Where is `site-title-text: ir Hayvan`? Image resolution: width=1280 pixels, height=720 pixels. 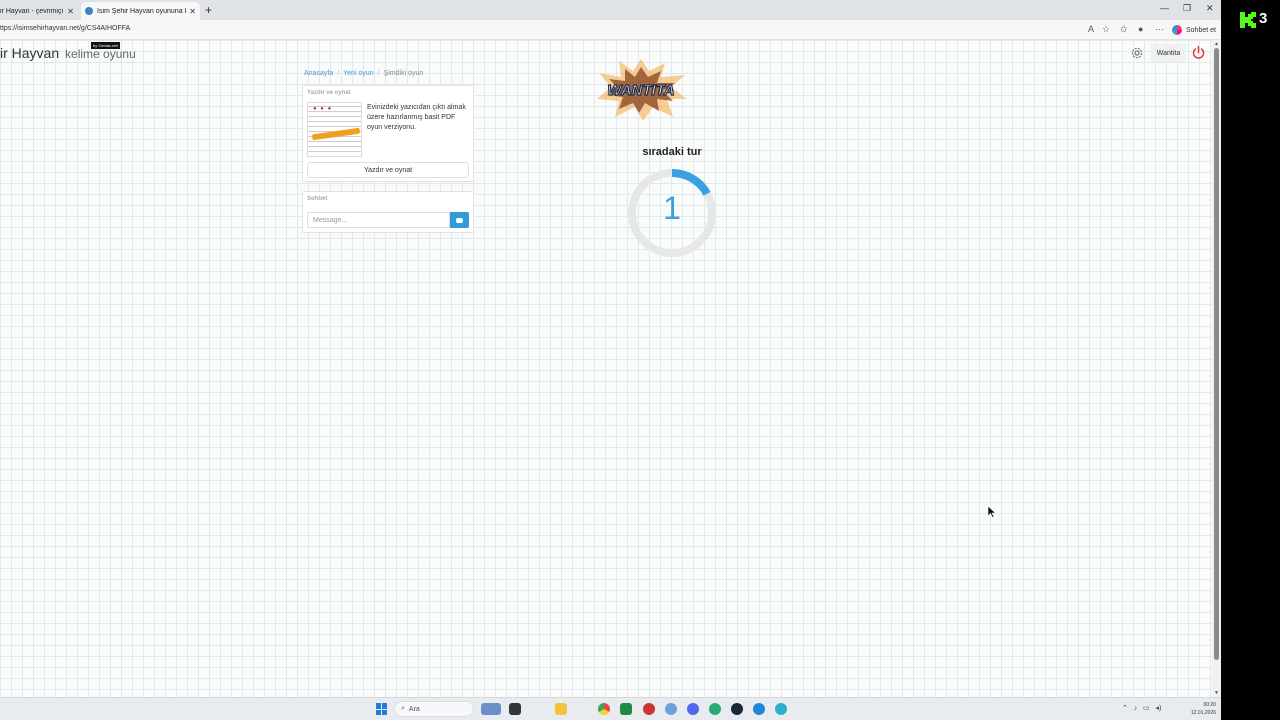 site-title-text: ir Hayvan is located at coordinates (30, 53).